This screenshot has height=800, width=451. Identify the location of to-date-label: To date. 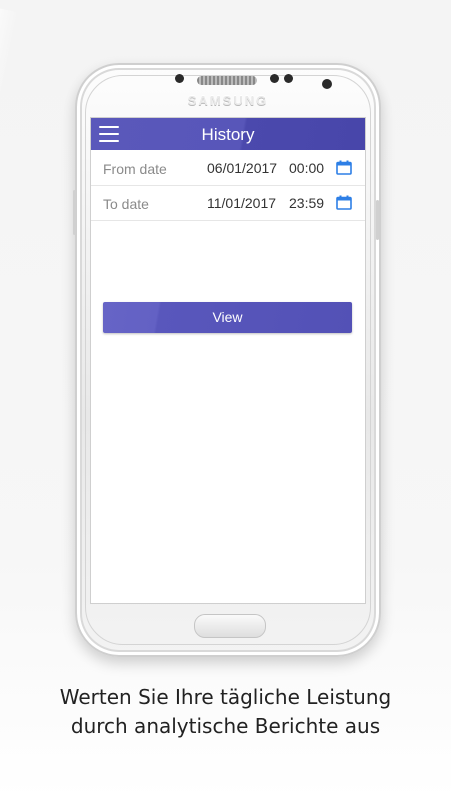
(126, 204).